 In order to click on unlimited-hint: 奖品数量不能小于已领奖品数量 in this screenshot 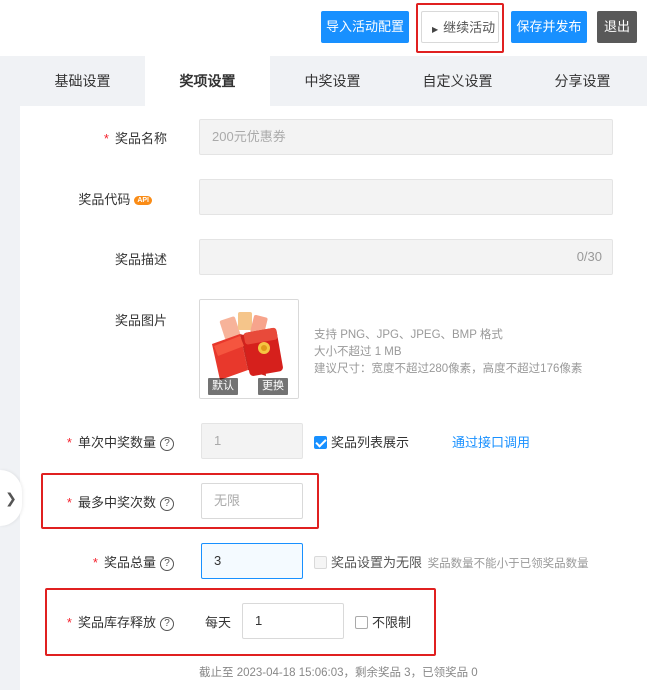, I will do `click(508, 564)`.